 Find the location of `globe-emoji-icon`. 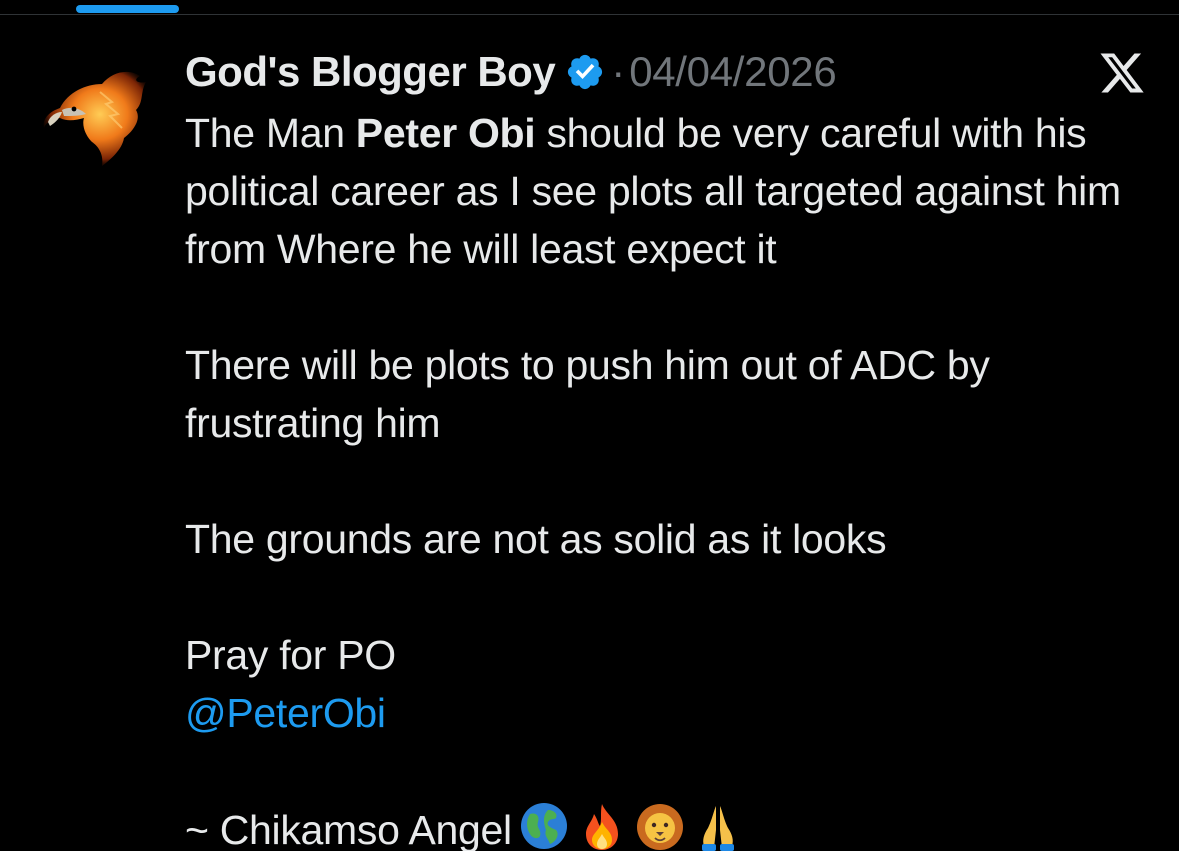

globe-emoji-icon is located at coordinates (543, 826).